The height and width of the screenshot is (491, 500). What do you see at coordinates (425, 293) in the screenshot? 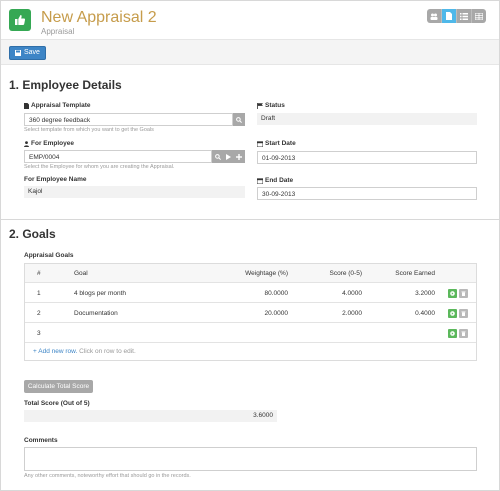
I see `row-score-earned: 3.2000` at bounding box center [425, 293].